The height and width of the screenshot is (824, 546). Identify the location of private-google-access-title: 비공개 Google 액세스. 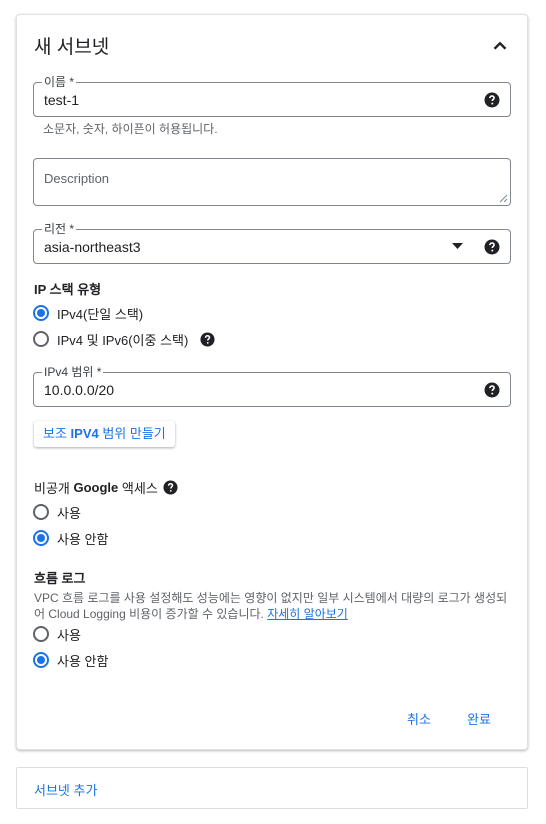
(106, 487).